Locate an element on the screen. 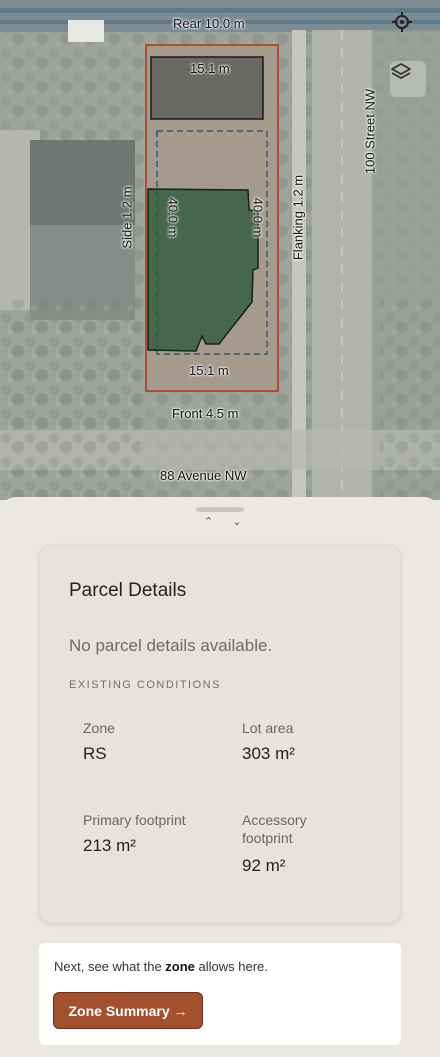 The width and height of the screenshot is (440, 1057). east-street-label: 100 Street NW is located at coordinates (370, 131).